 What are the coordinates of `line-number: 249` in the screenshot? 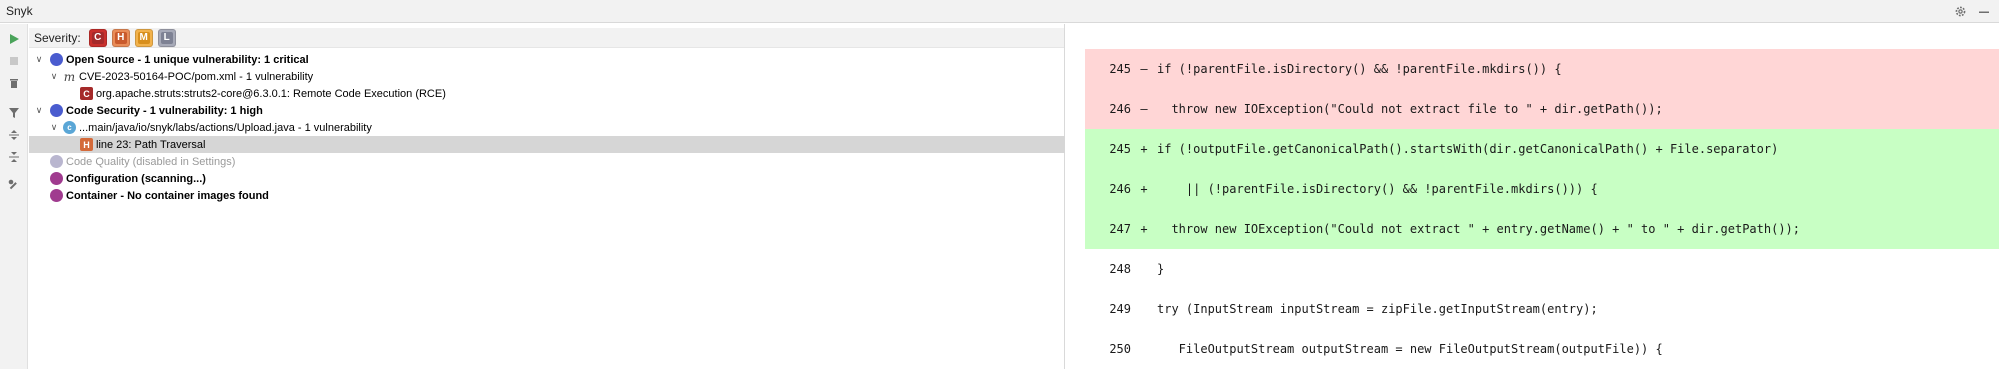 It's located at (1120, 309).